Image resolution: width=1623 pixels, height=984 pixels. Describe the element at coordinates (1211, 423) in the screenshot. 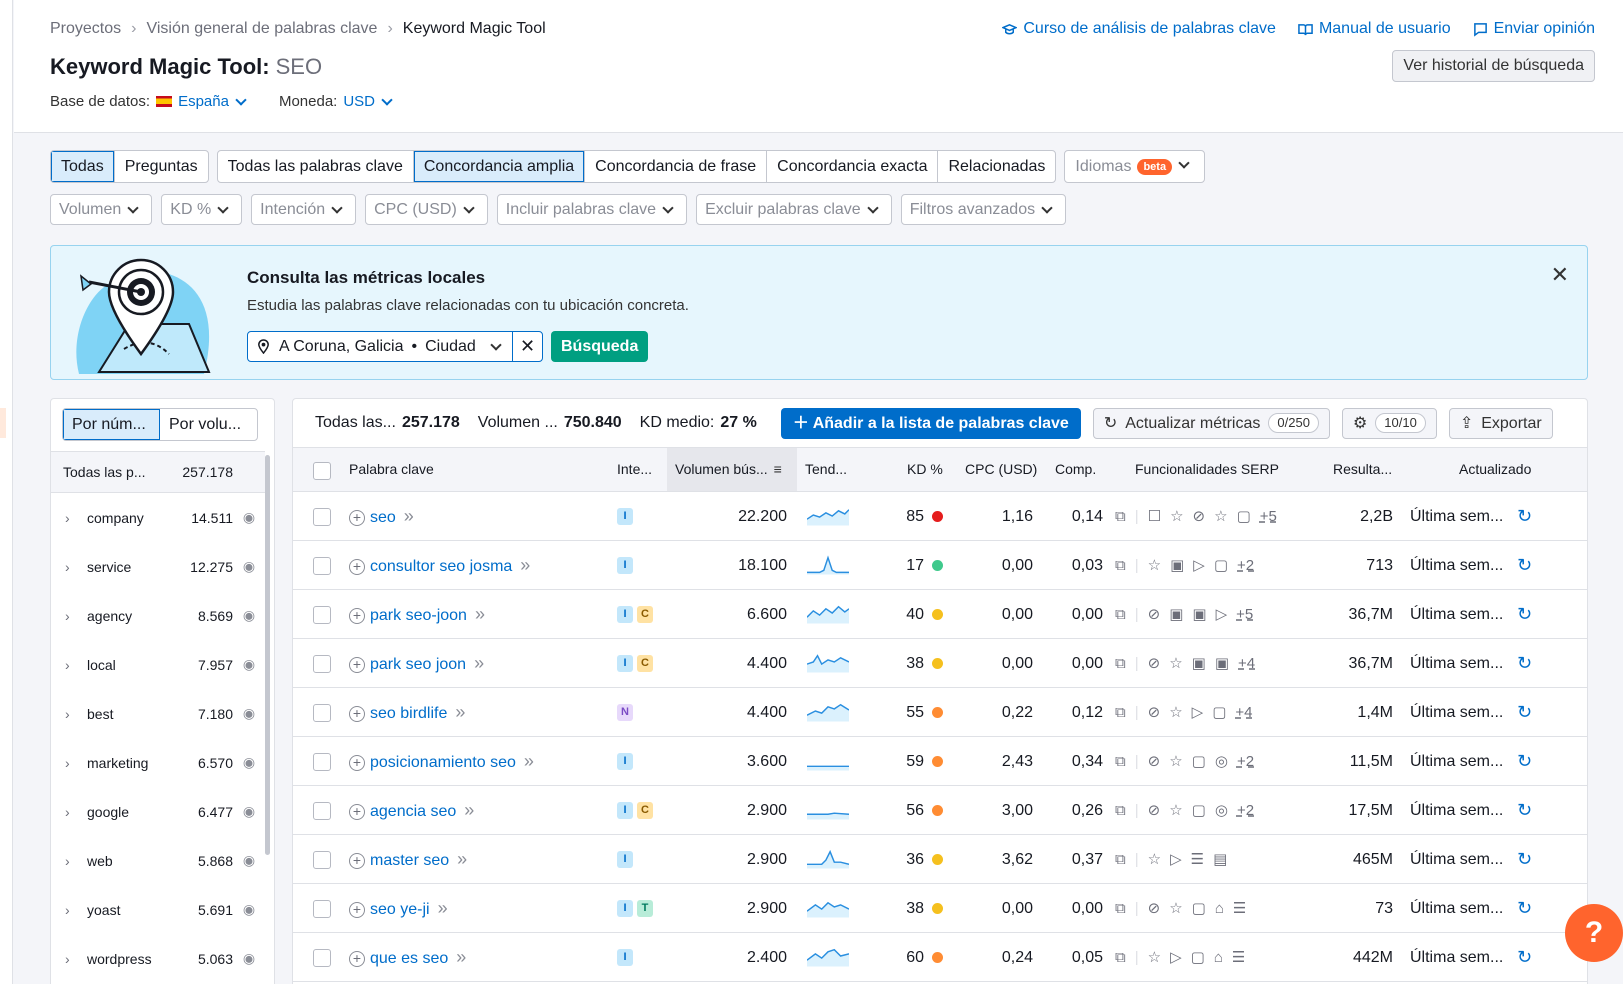

I see `update-metrics-button: ↻ Actualizar métricas 0/250` at that location.